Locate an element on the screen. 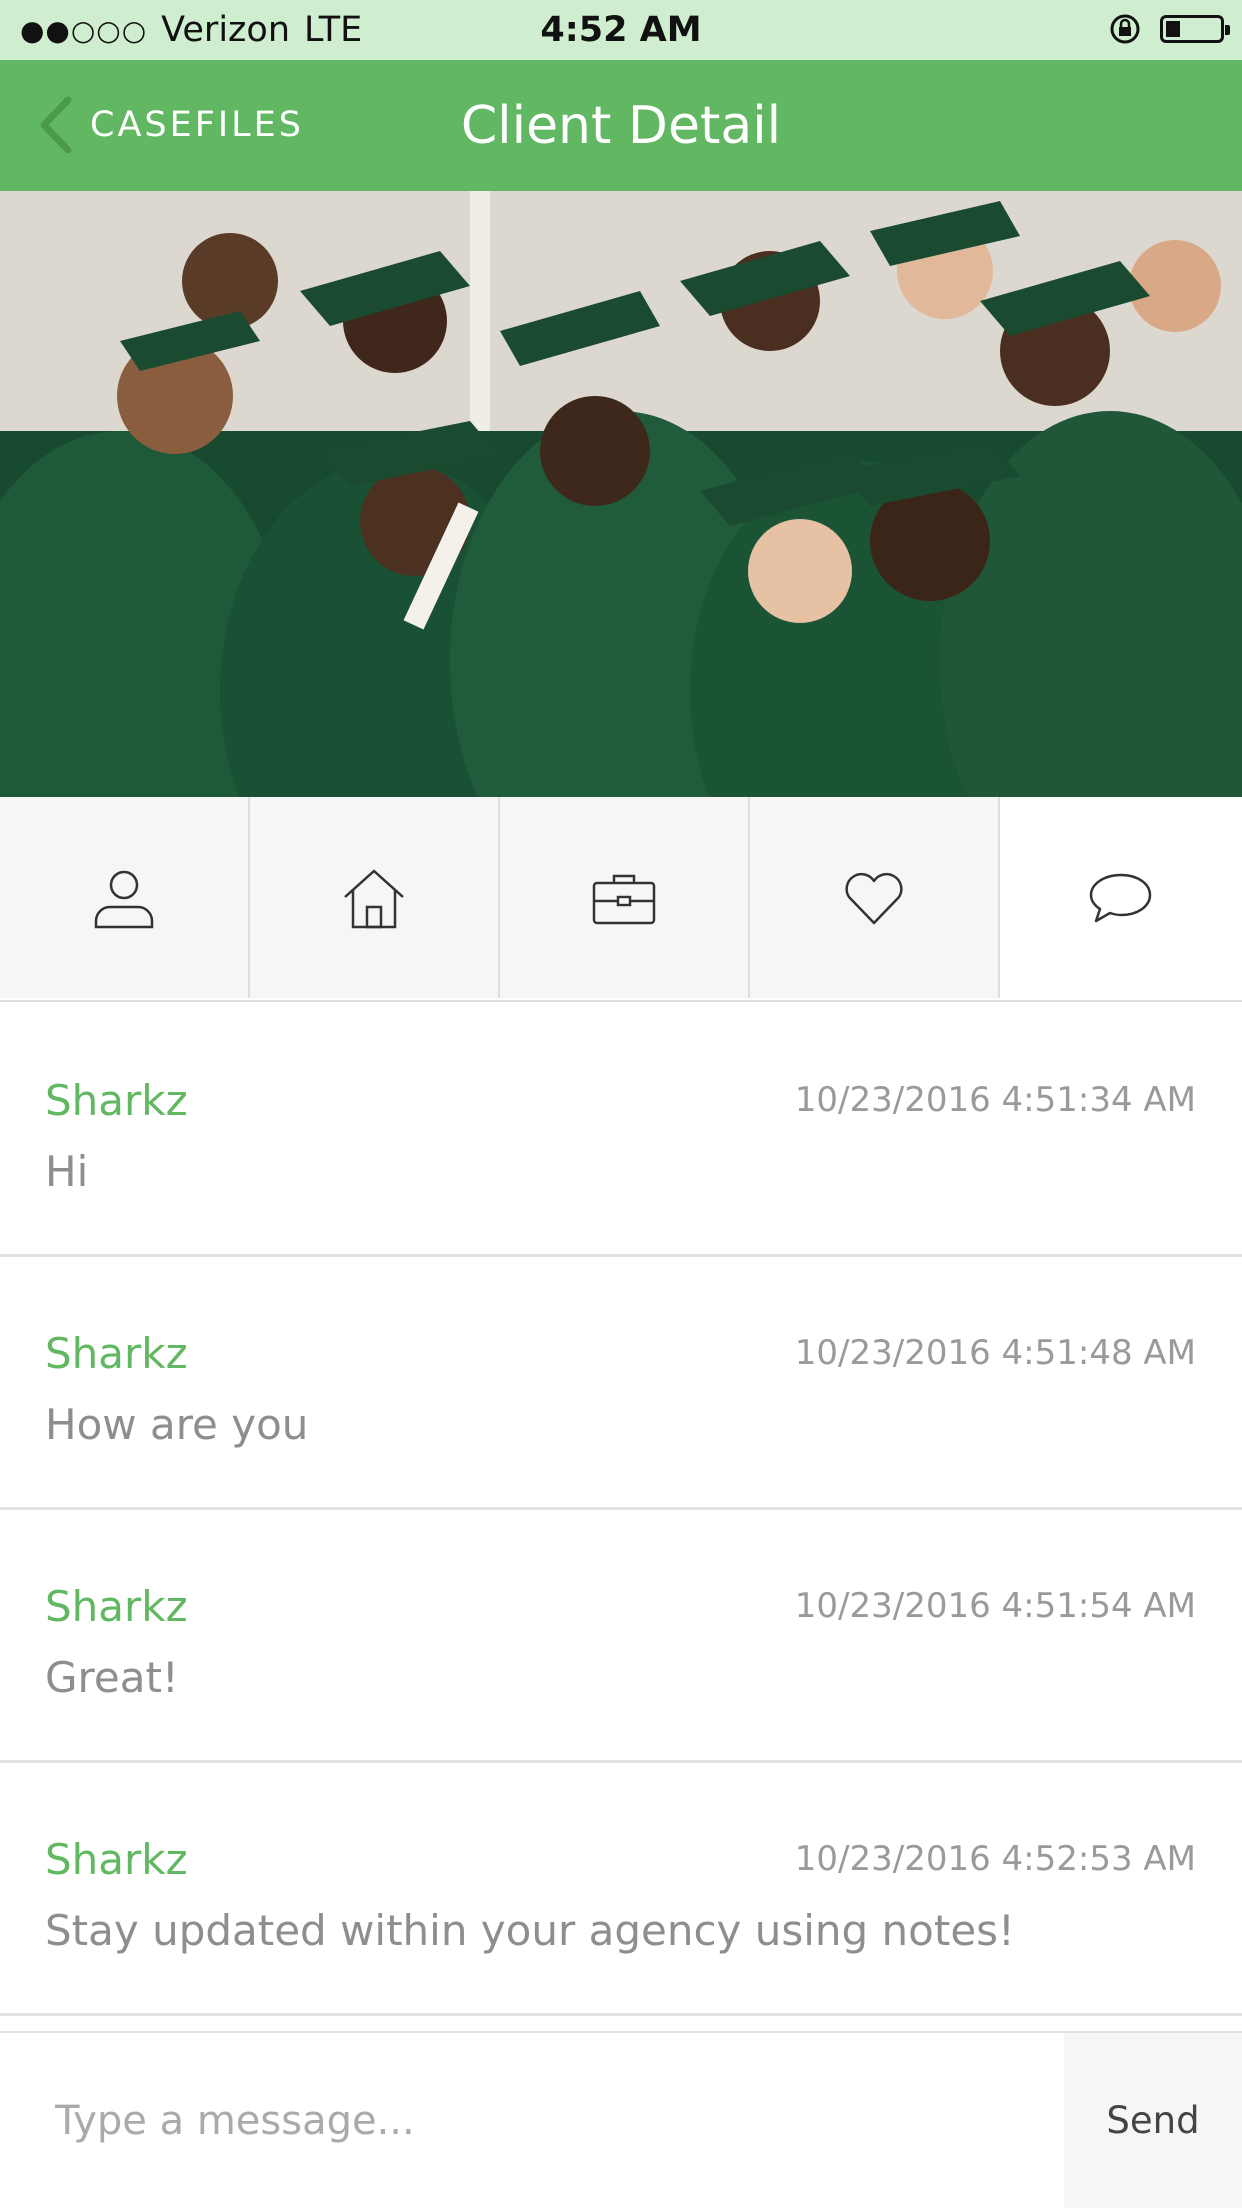  battery-icon is located at coordinates (1195, 29).